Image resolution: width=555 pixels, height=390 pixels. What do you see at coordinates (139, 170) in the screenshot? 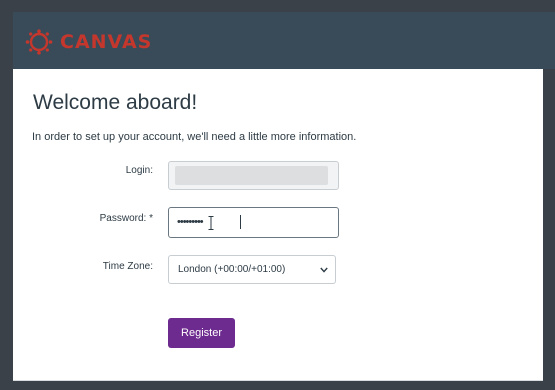
I see `login-label: Login:` at bounding box center [139, 170].